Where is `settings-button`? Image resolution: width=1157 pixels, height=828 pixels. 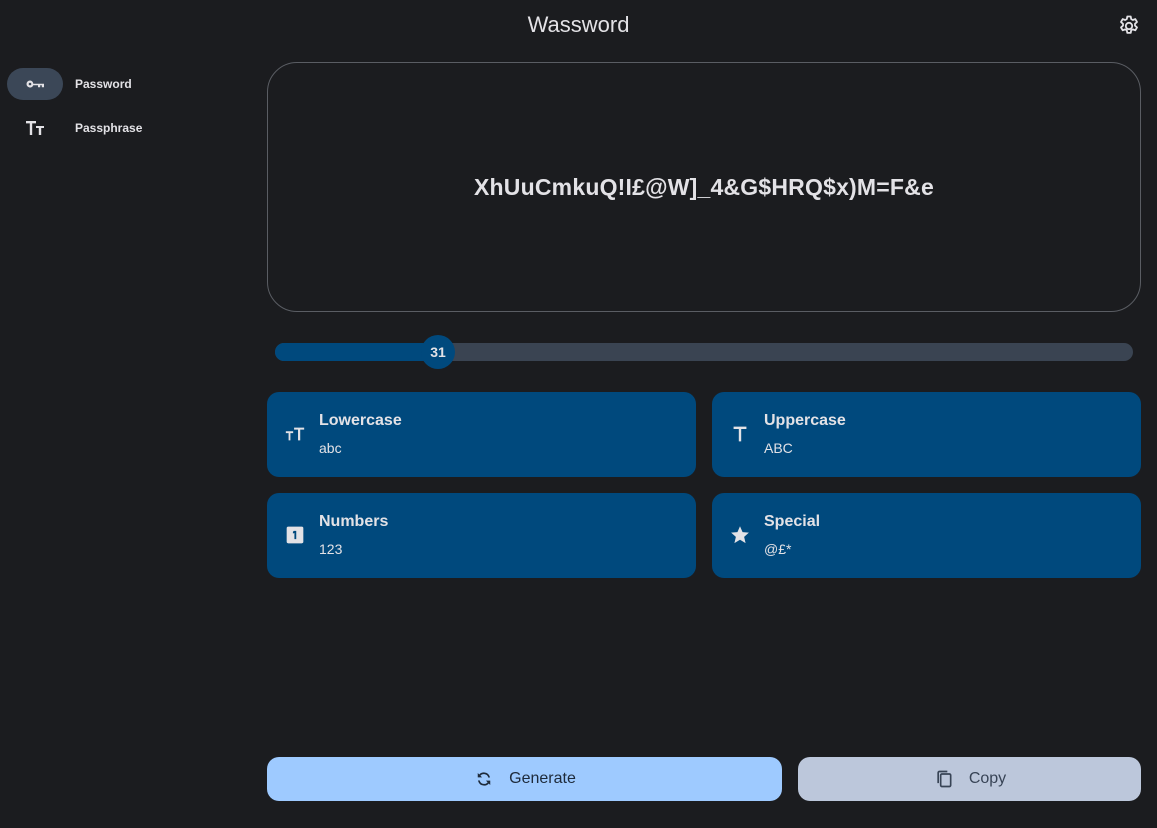 settings-button is located at coordinates (1129, 26).